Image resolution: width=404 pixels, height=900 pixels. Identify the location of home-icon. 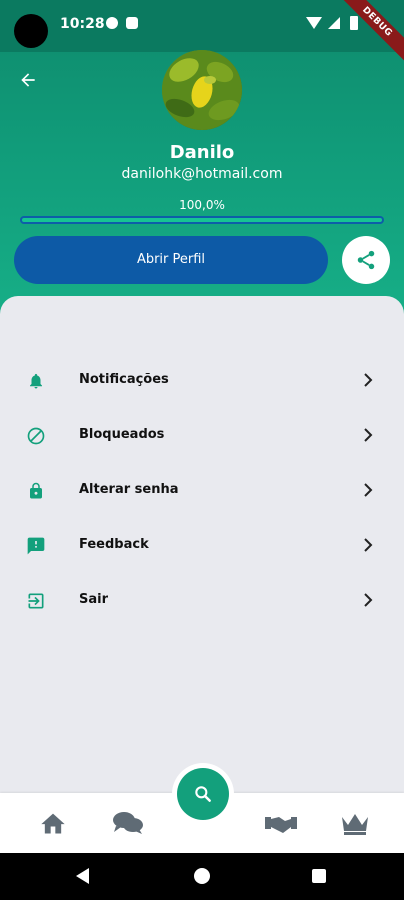
(53, 823).